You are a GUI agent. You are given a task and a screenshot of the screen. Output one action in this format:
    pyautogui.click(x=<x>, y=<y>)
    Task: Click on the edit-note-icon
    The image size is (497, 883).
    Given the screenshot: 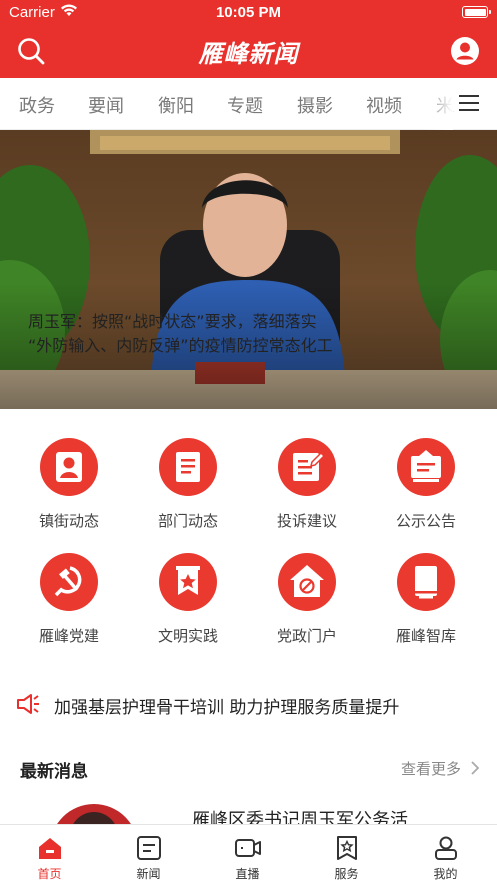 What is the action you would take?
    pyautogui.click(x=307, y=467)
    